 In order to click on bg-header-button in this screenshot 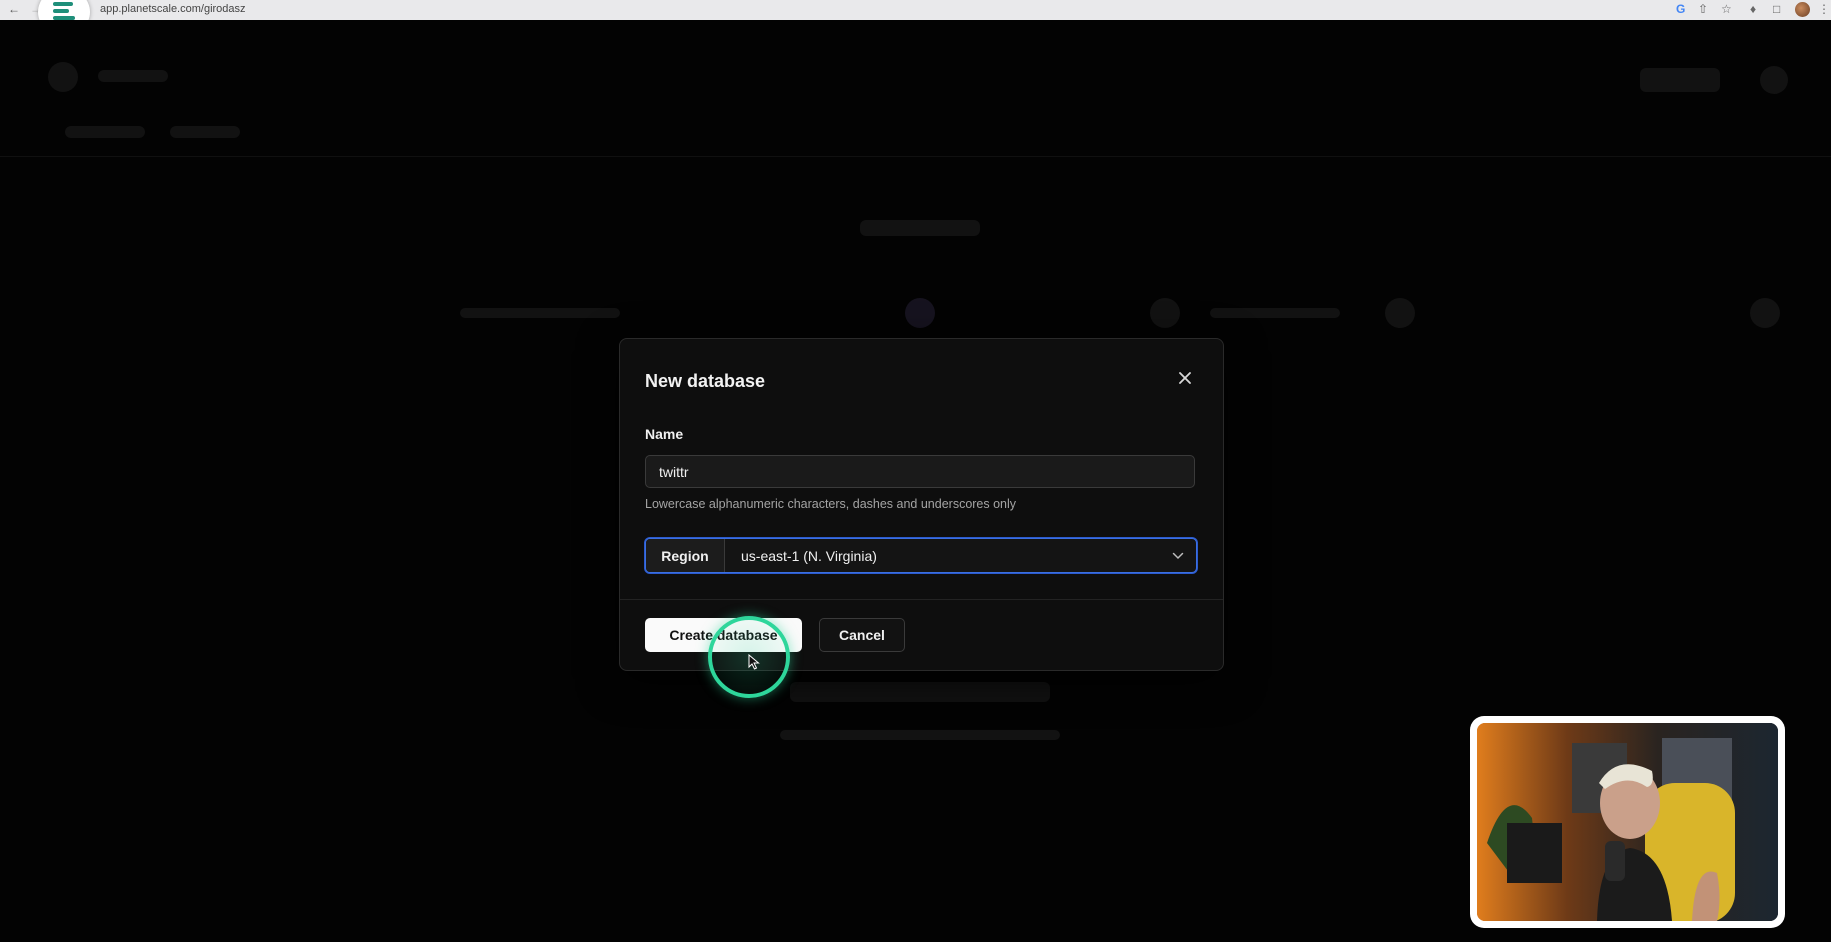, I will do `click(1680, 80)`.